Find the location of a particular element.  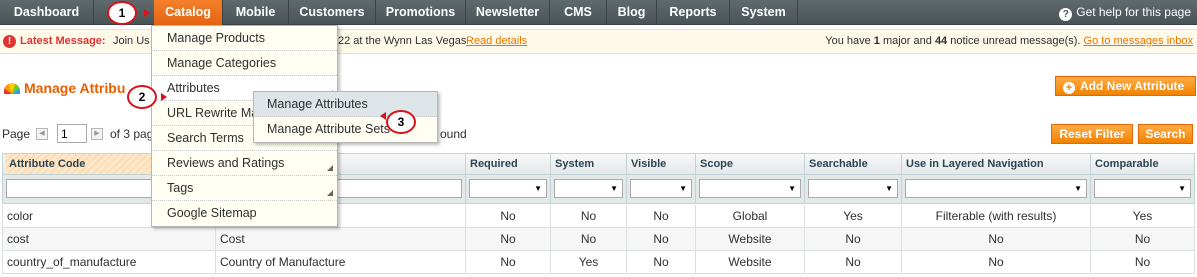

page-count-text: of 3 pag is located at coordinates (132, 134).